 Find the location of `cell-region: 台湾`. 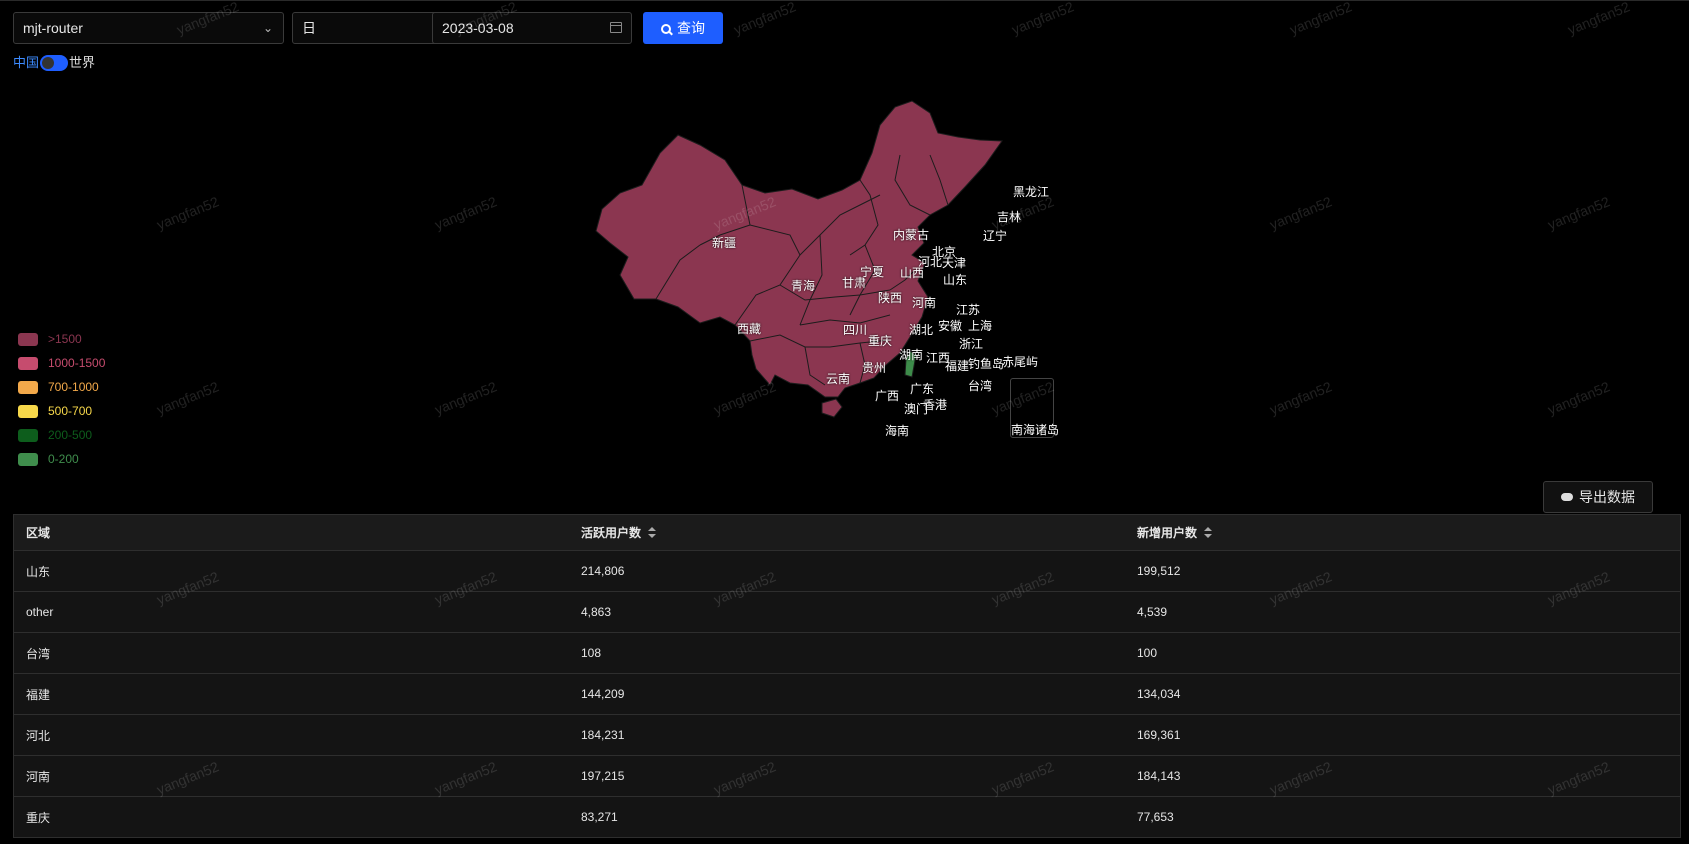

cell-region: 台湾 is located at coordinates (38, 653).